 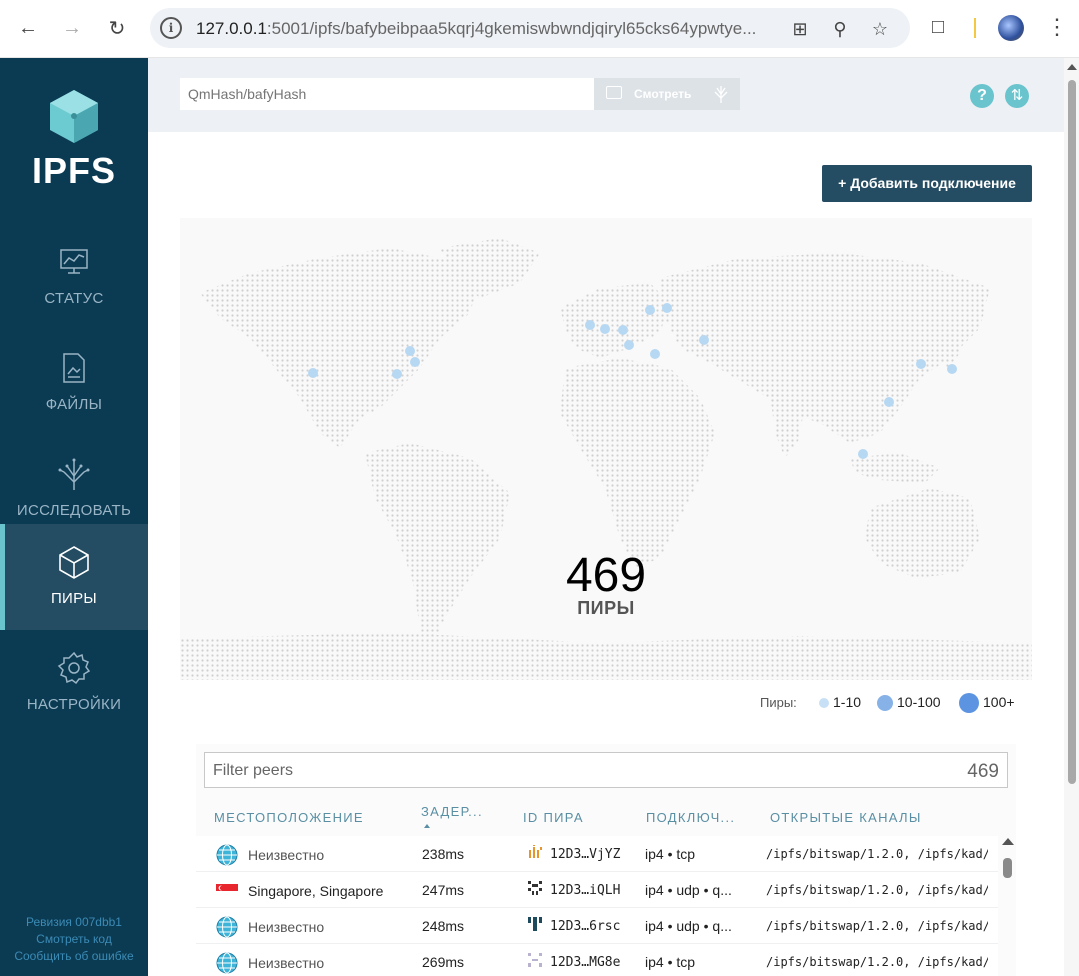 I want to click on peer-id: 12D3…MG8e, so click(x=585, y=962).